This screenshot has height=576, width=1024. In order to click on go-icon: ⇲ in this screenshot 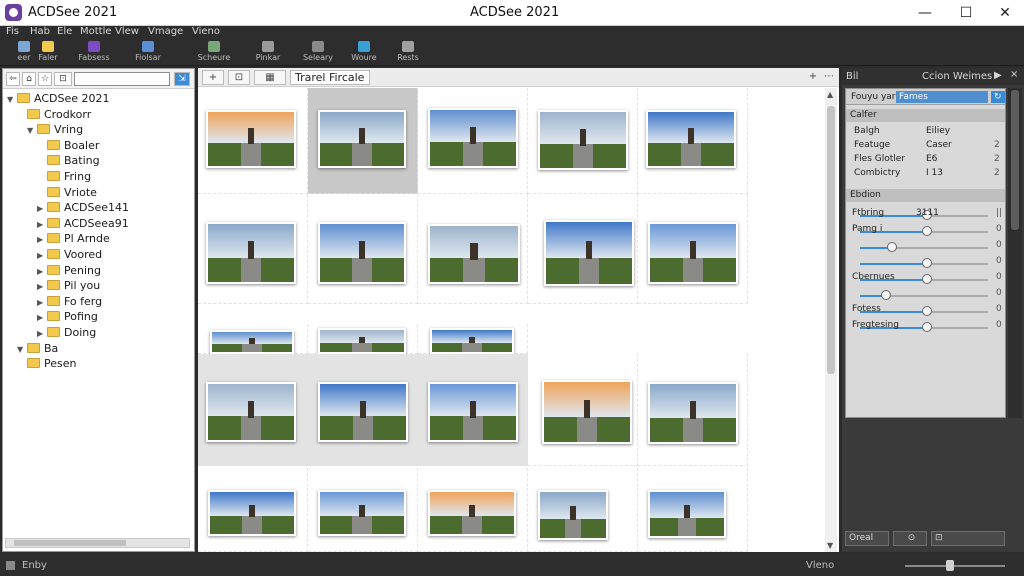, I will do `click(182, 79)`.